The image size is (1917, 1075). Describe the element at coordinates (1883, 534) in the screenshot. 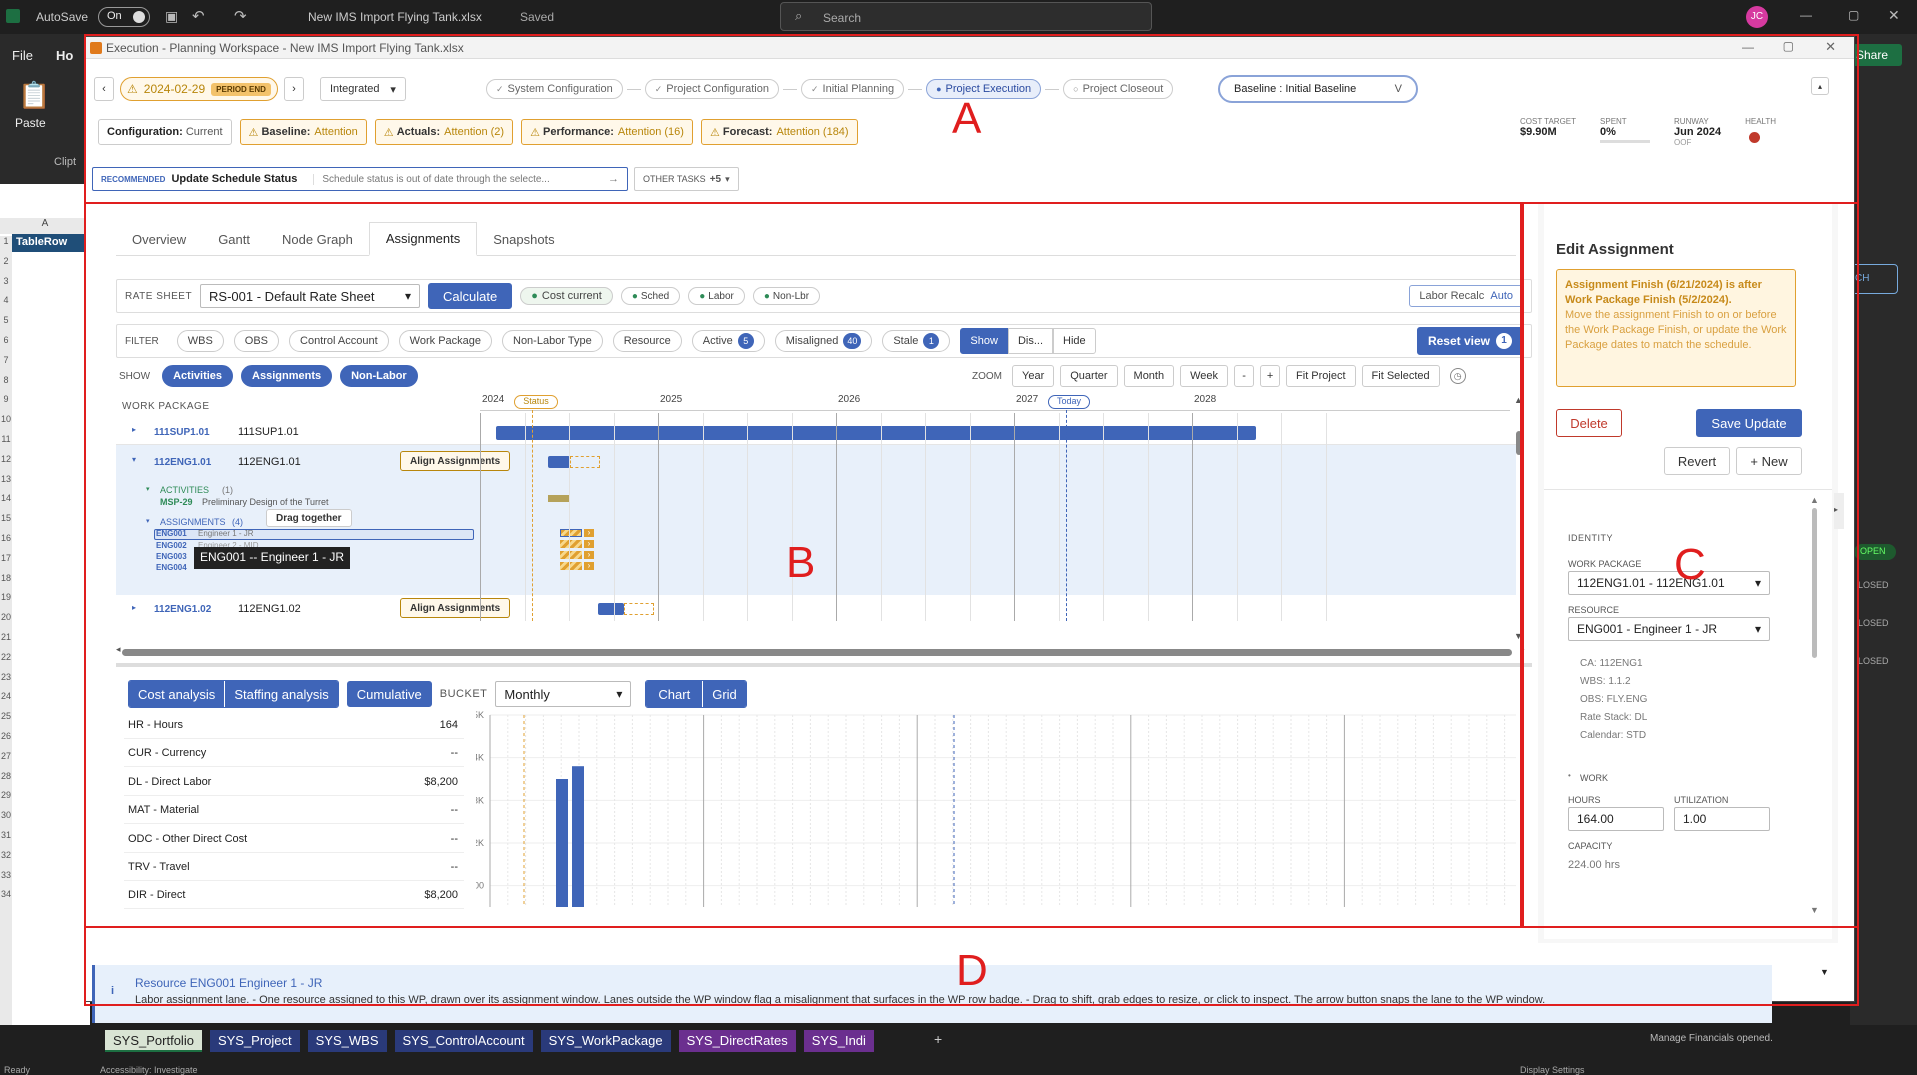

I see `excel-right-panel: Share CH OPEN LOSED LOSED LOSED` at that location.